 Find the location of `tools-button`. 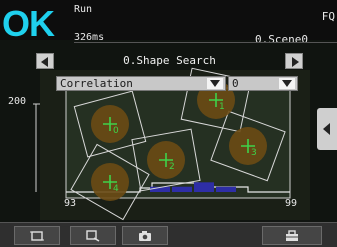

tools-button is located at coordinates (292, 235).